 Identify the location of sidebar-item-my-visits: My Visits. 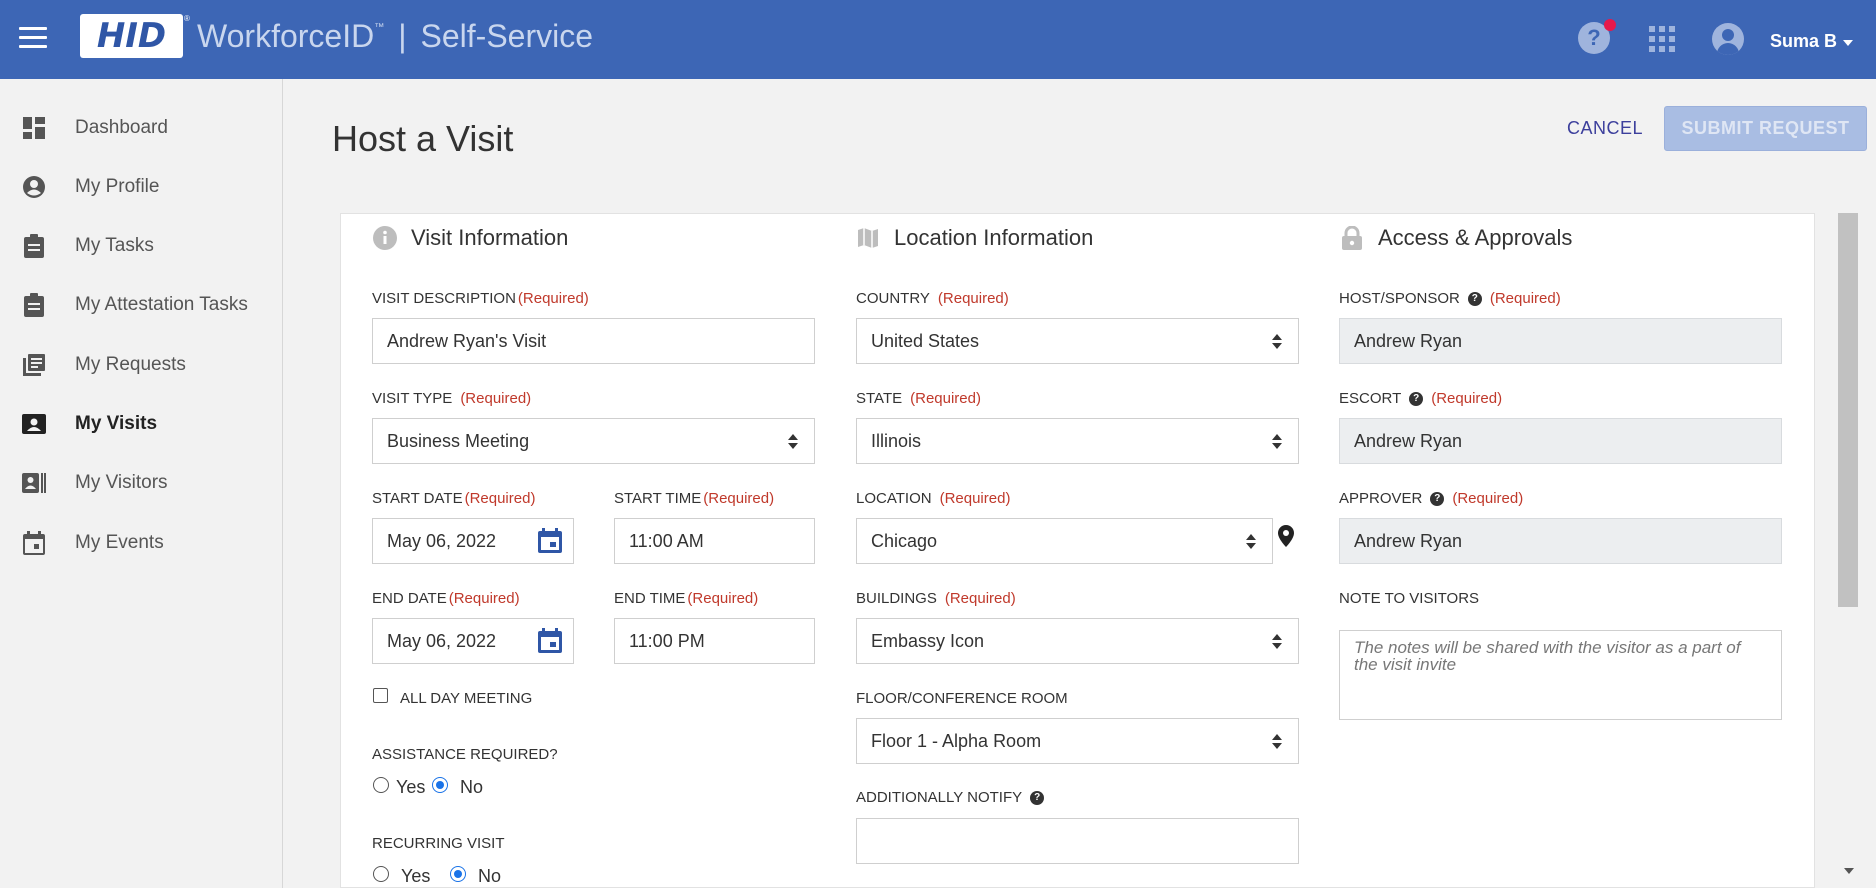
(141, 424).